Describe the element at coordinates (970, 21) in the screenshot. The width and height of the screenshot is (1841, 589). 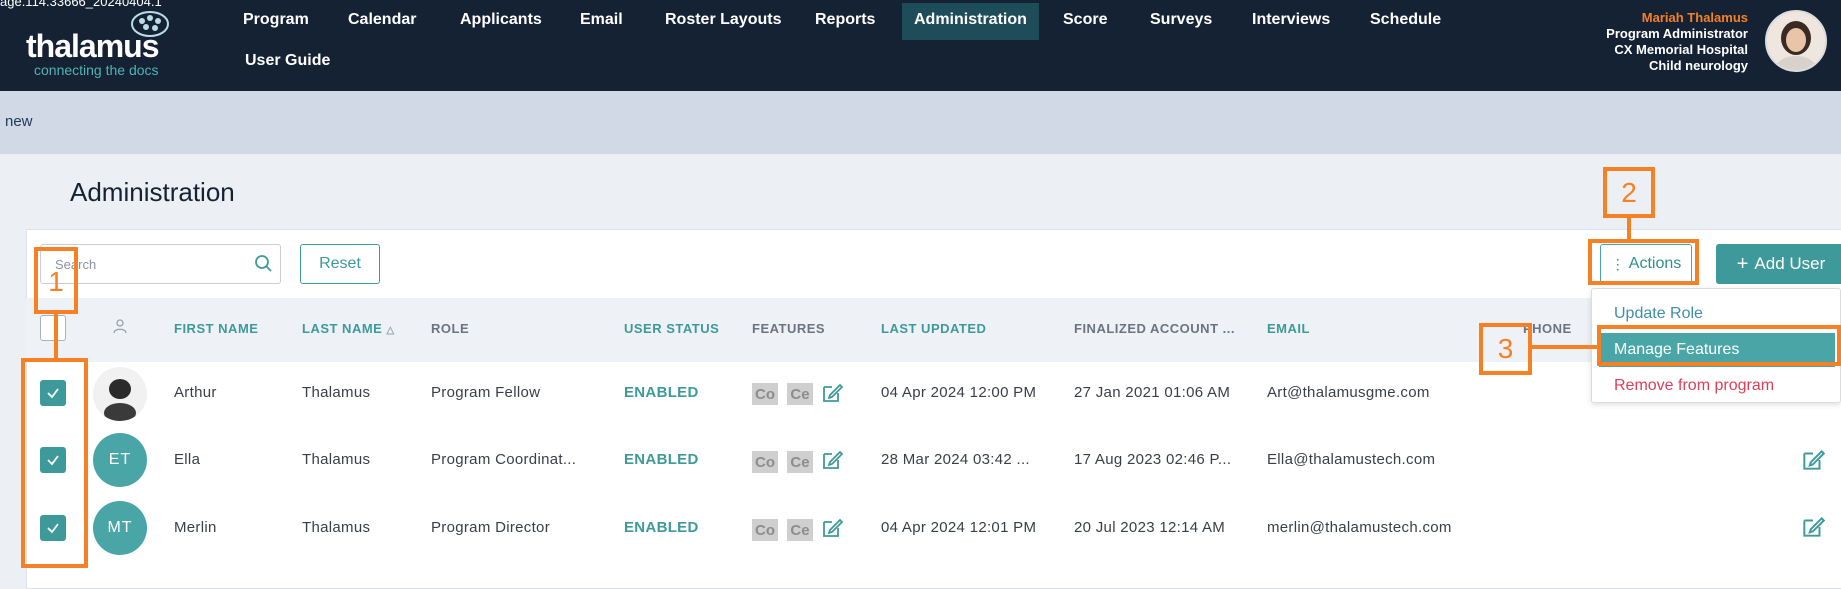
I see `nav-administration: Administration` at that location.